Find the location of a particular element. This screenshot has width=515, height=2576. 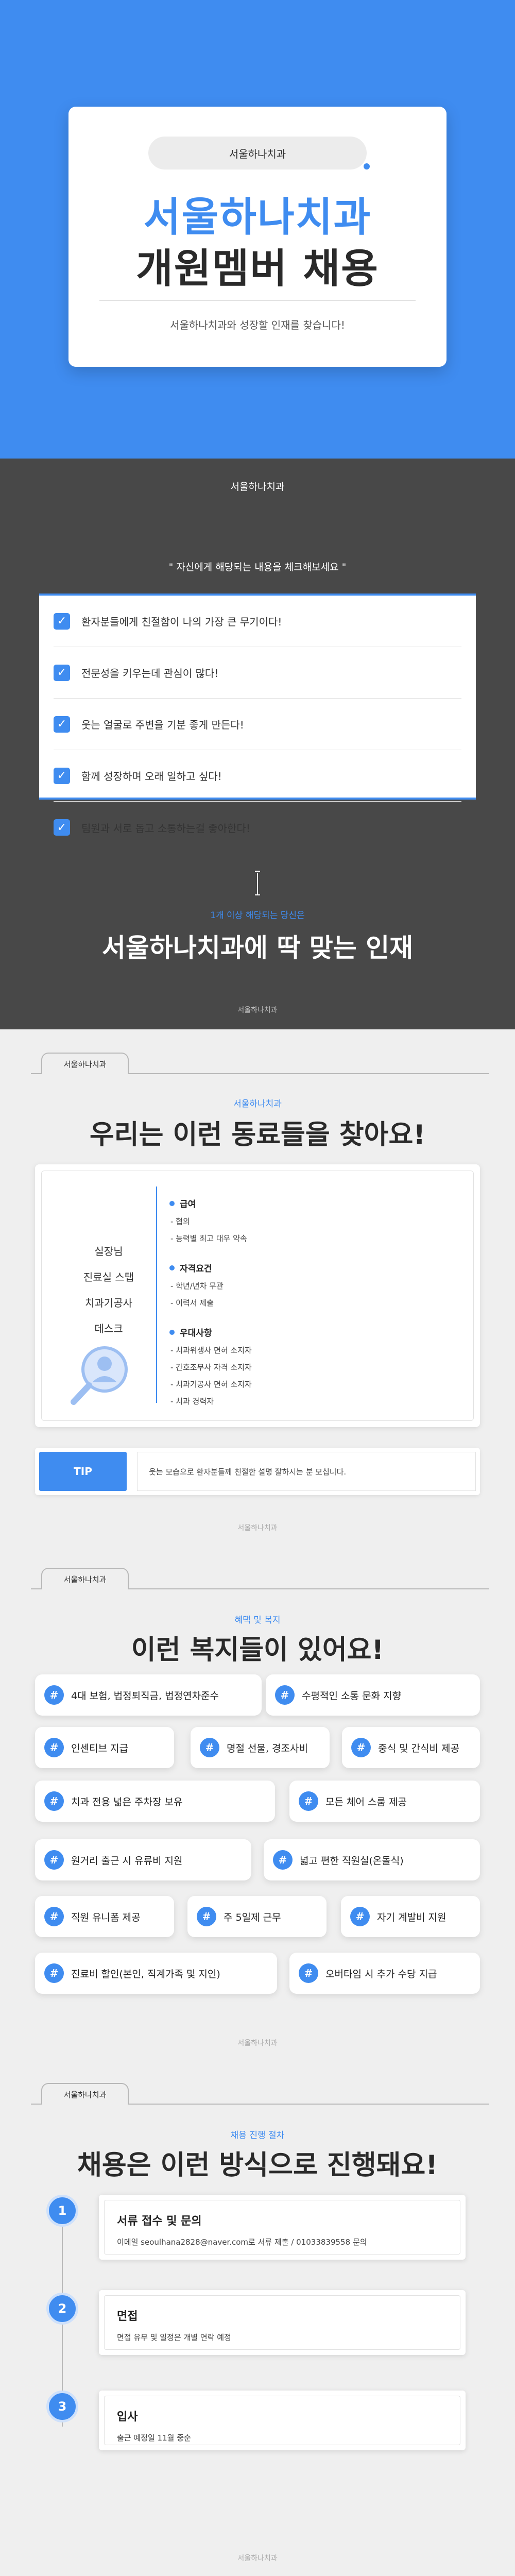

requirement-heading-label: 자격요건 is located at coordinates (196, 1269).